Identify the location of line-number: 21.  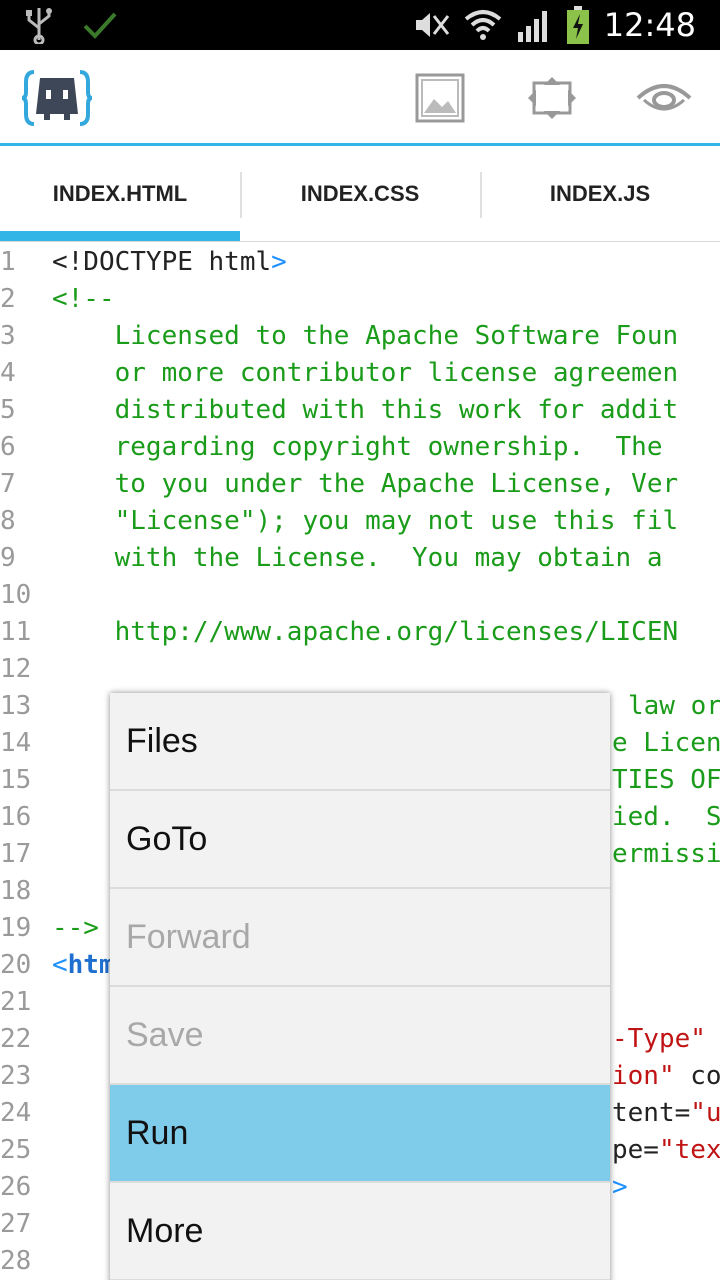
(16, 1002).